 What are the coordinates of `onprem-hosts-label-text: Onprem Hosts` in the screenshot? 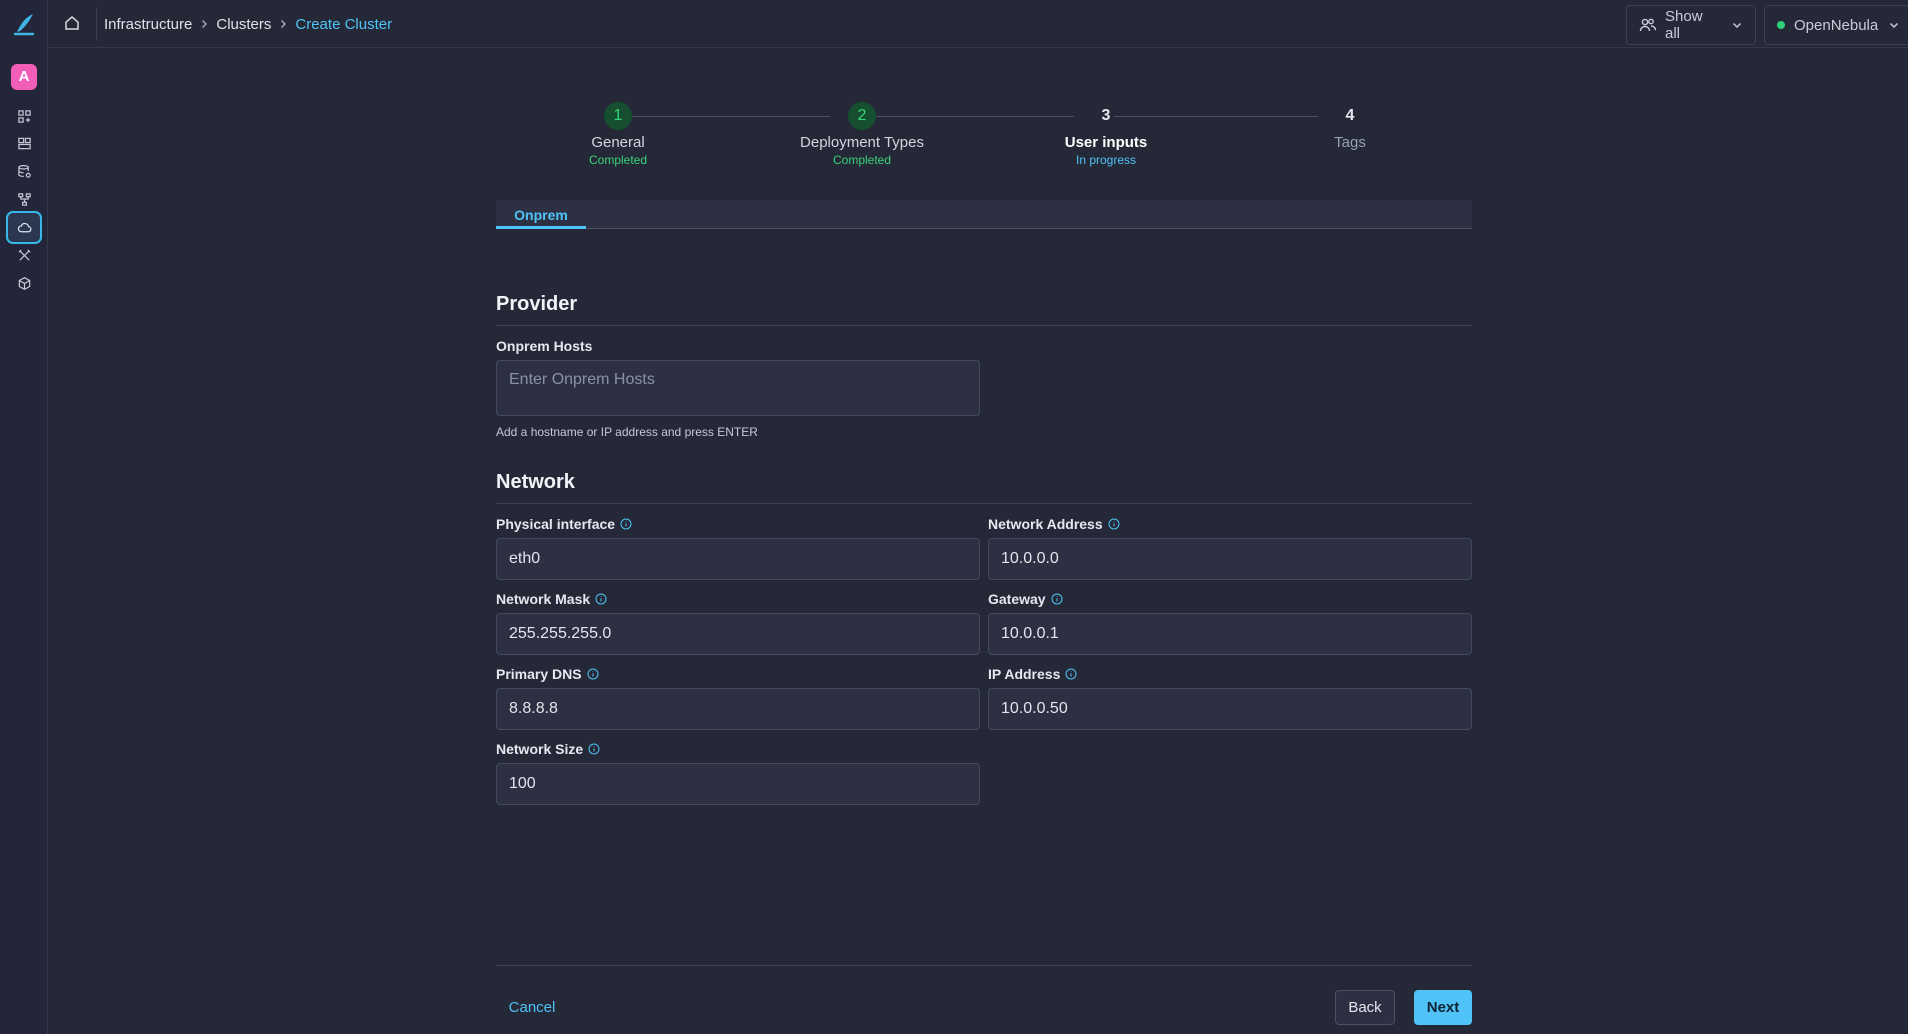 It's located at (544, 346).